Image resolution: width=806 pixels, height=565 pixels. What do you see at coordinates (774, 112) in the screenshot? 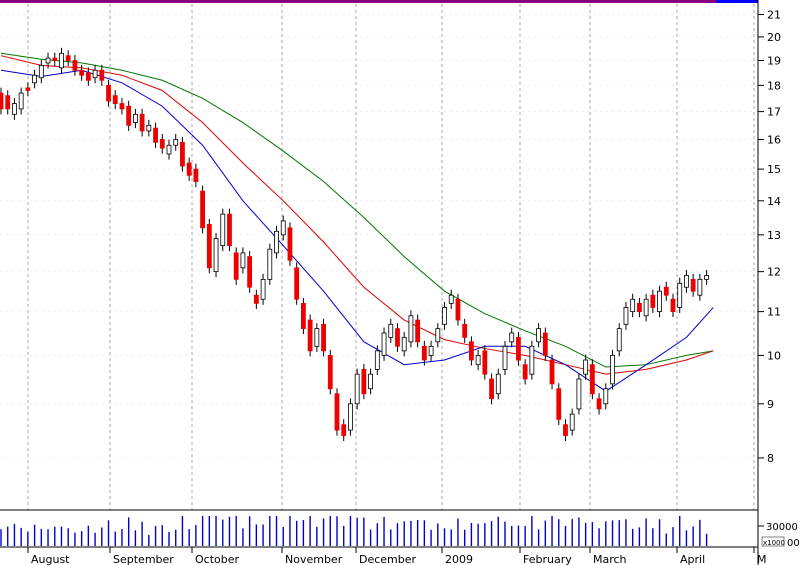
I see `y-tick-label: 17` at bounding box center [774, 112].